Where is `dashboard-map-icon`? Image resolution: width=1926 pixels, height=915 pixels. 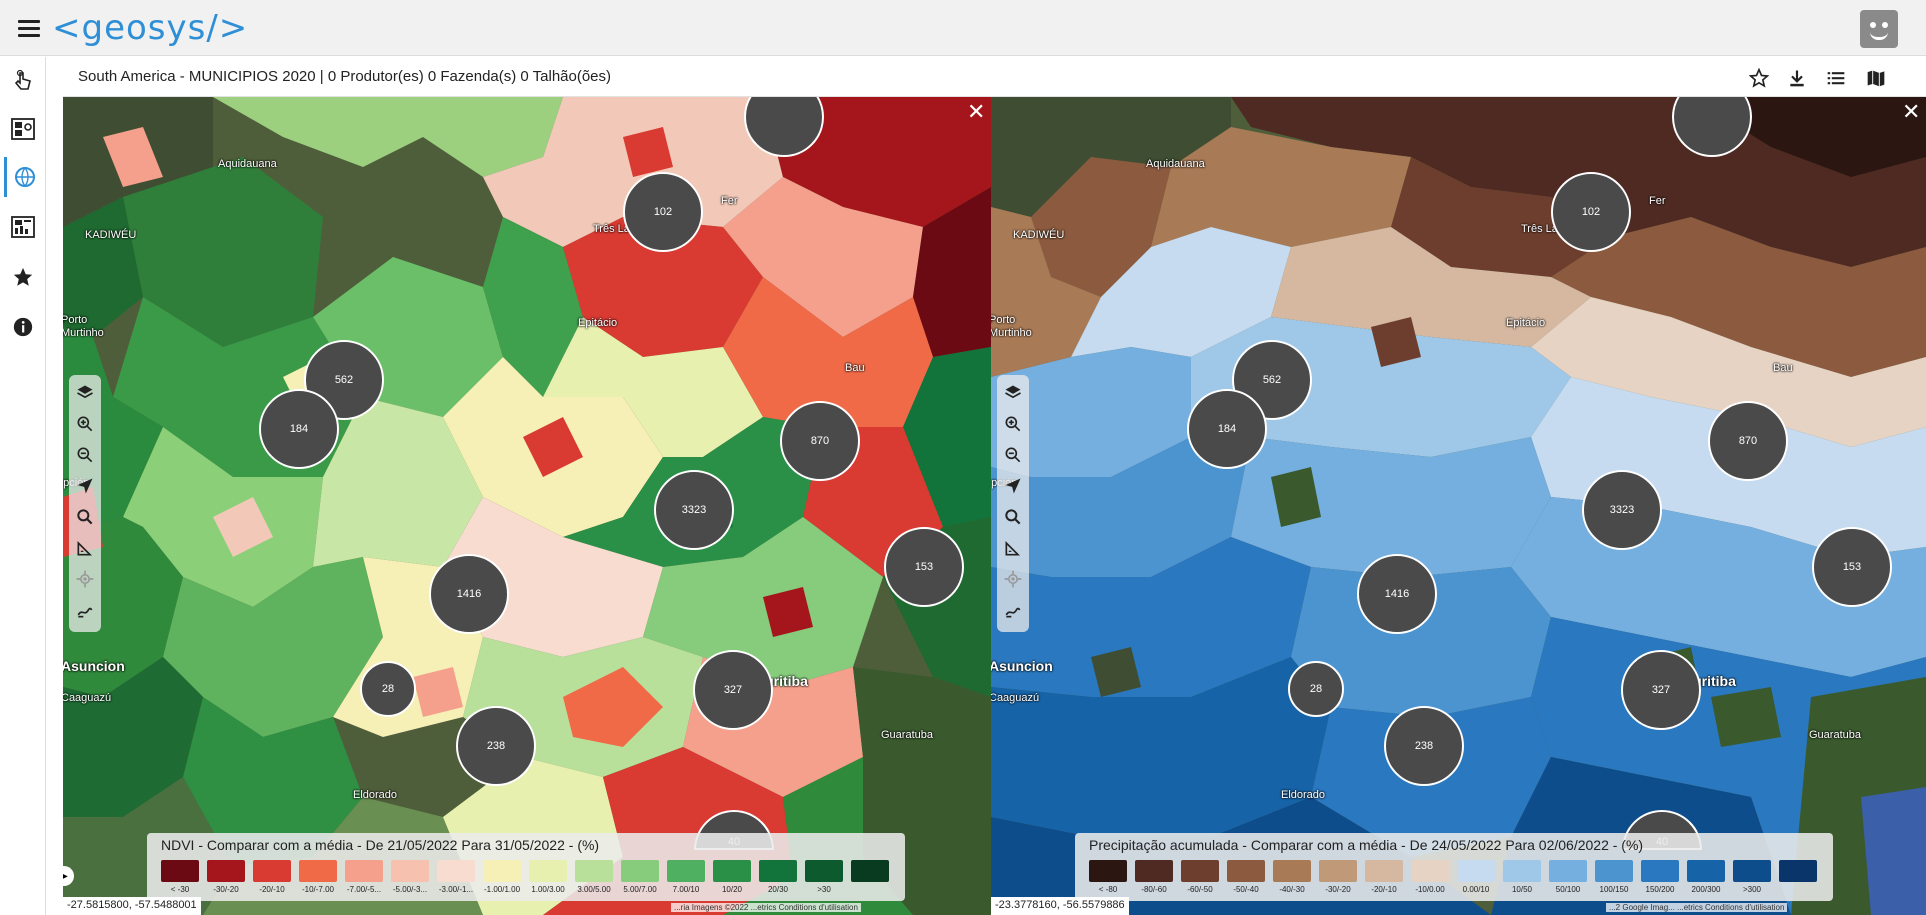 dashboard-map-icon is located at coordinates (23, 129).